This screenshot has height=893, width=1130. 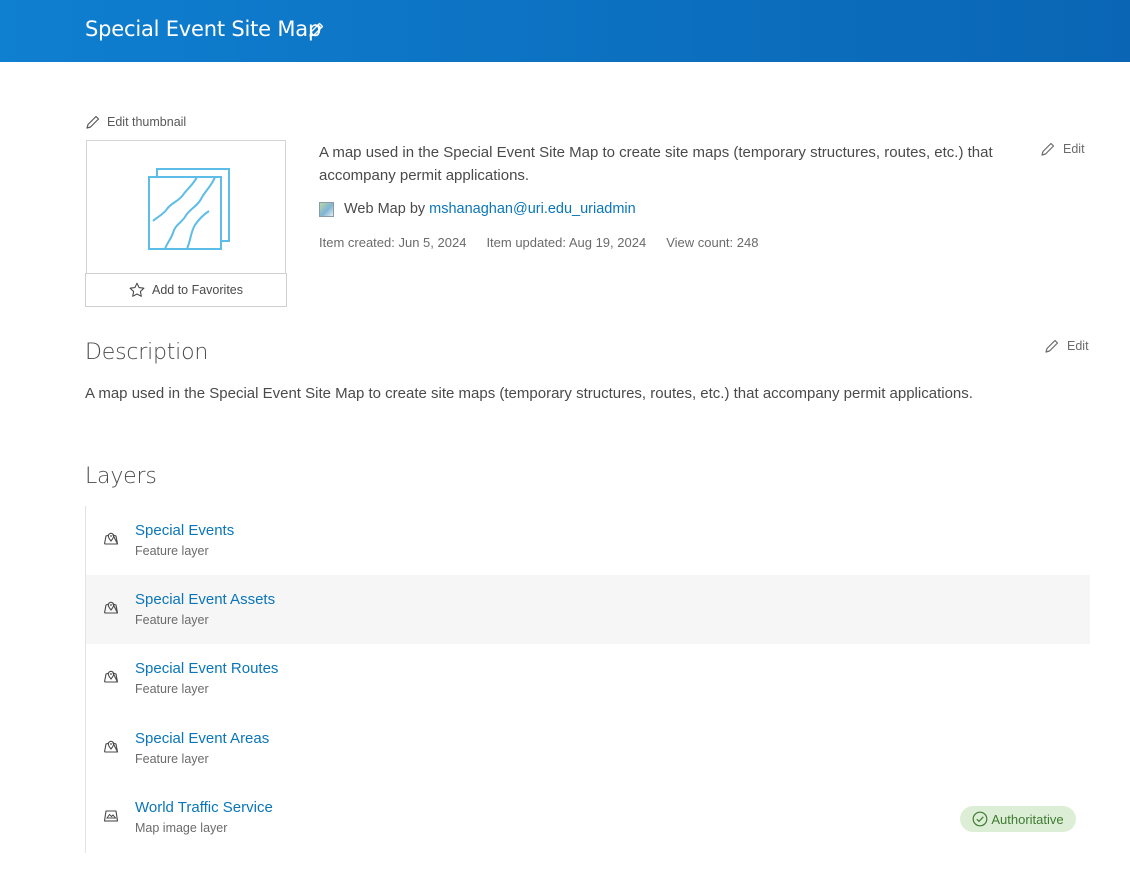 I want to click on add-to-favorites-button: Add to Favorites, so click(x=186, y=290).